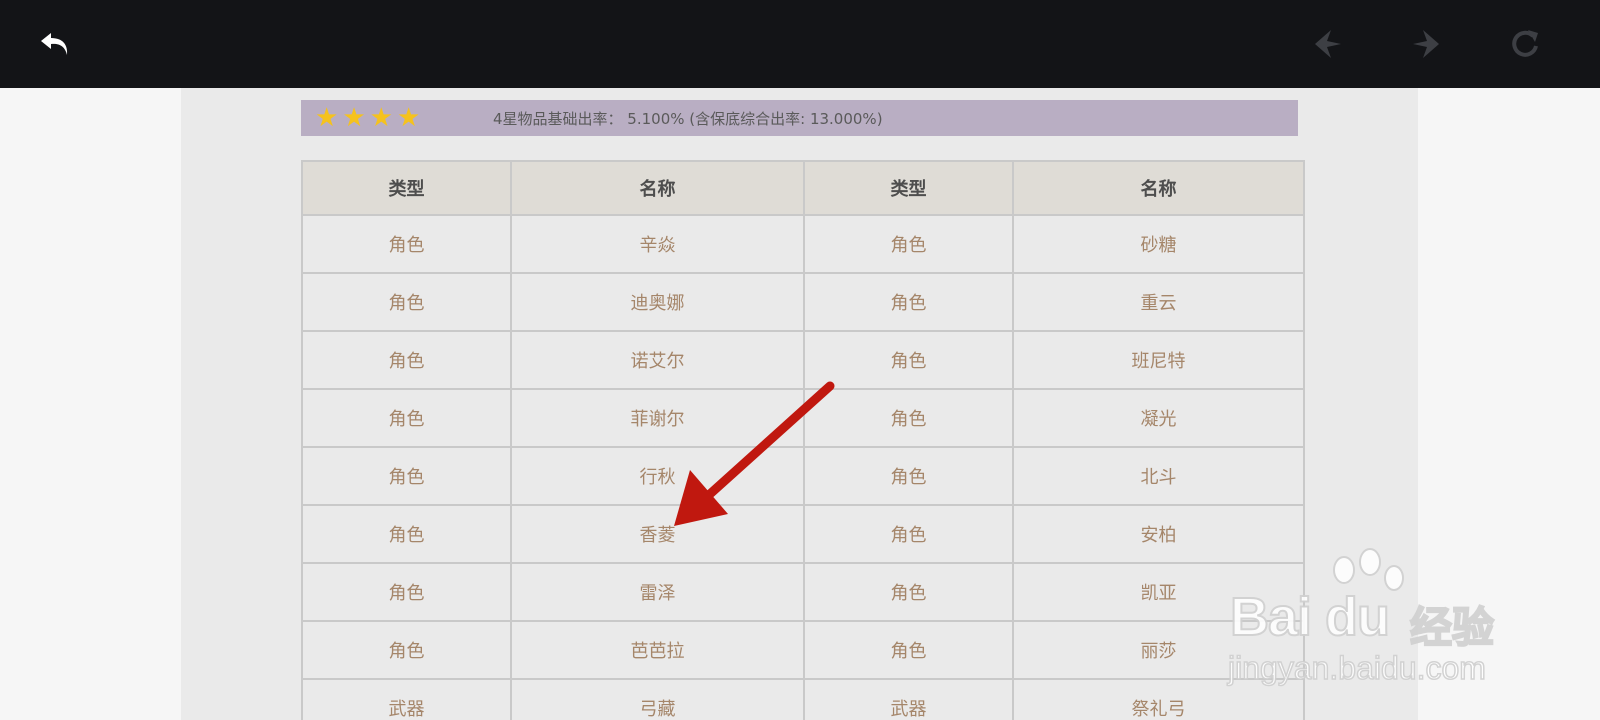  Describe the element at coordinates (657, 592) in the screenshot. I see `table-cell: 雷泽` at that location.